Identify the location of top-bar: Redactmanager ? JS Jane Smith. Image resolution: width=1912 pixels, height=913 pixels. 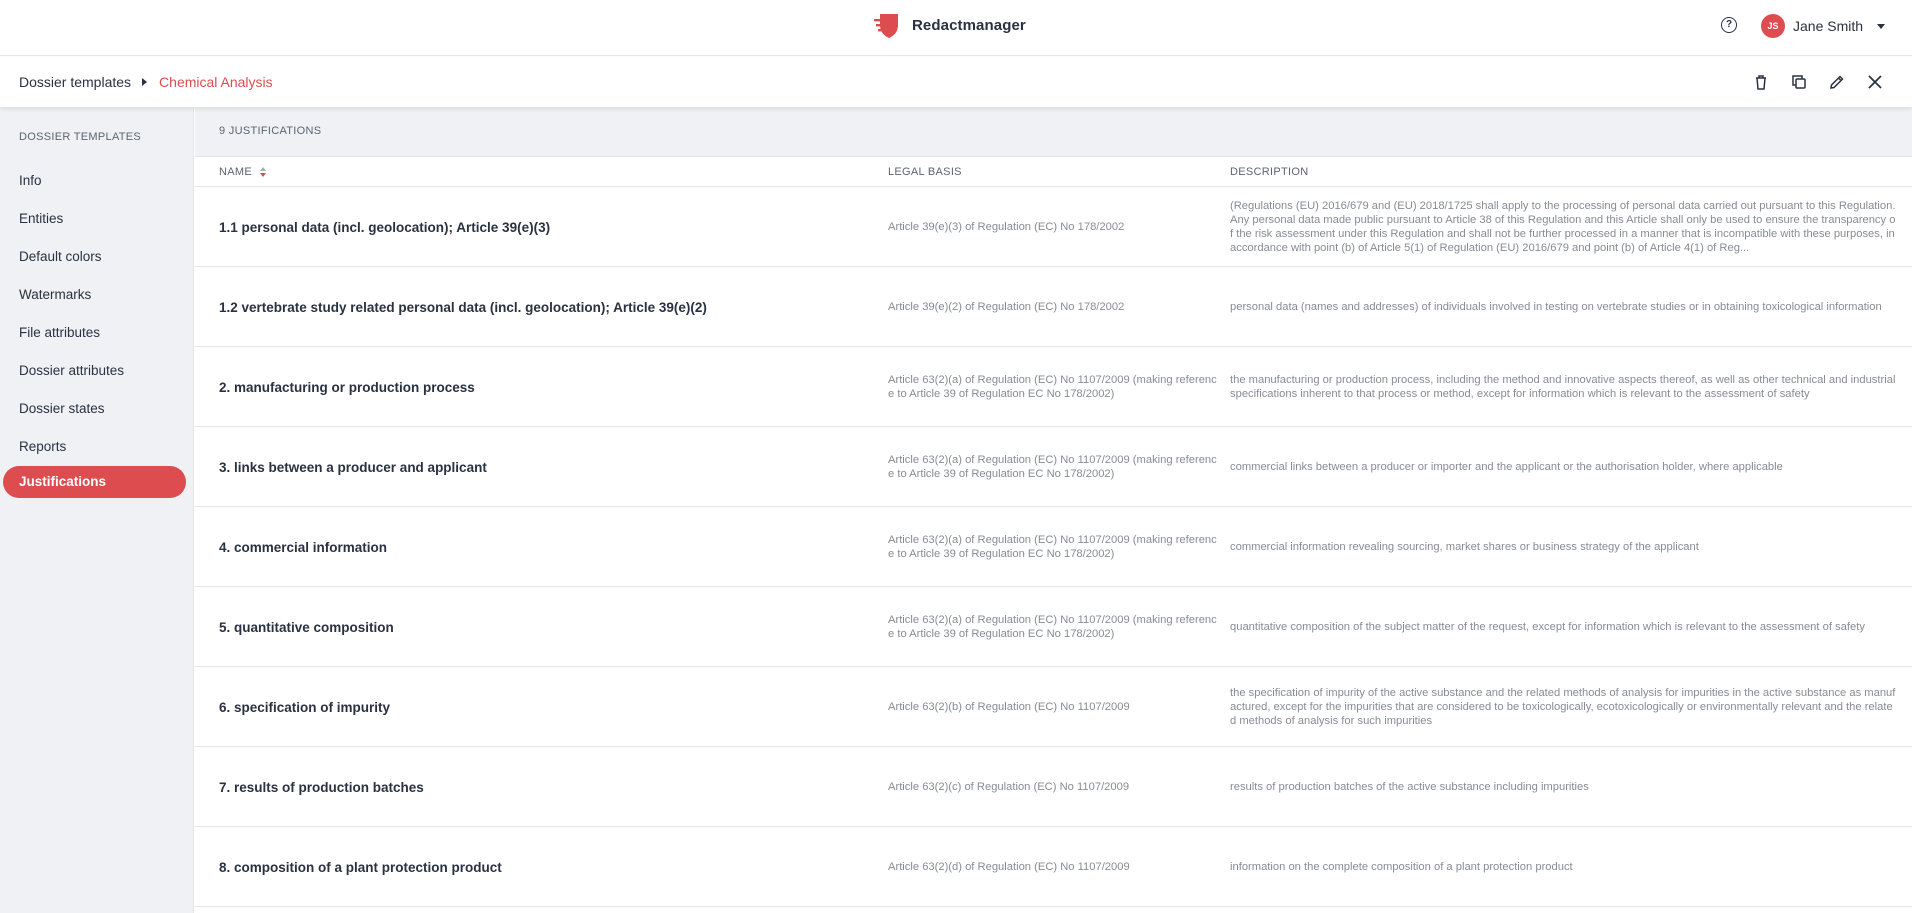
(956, 28).